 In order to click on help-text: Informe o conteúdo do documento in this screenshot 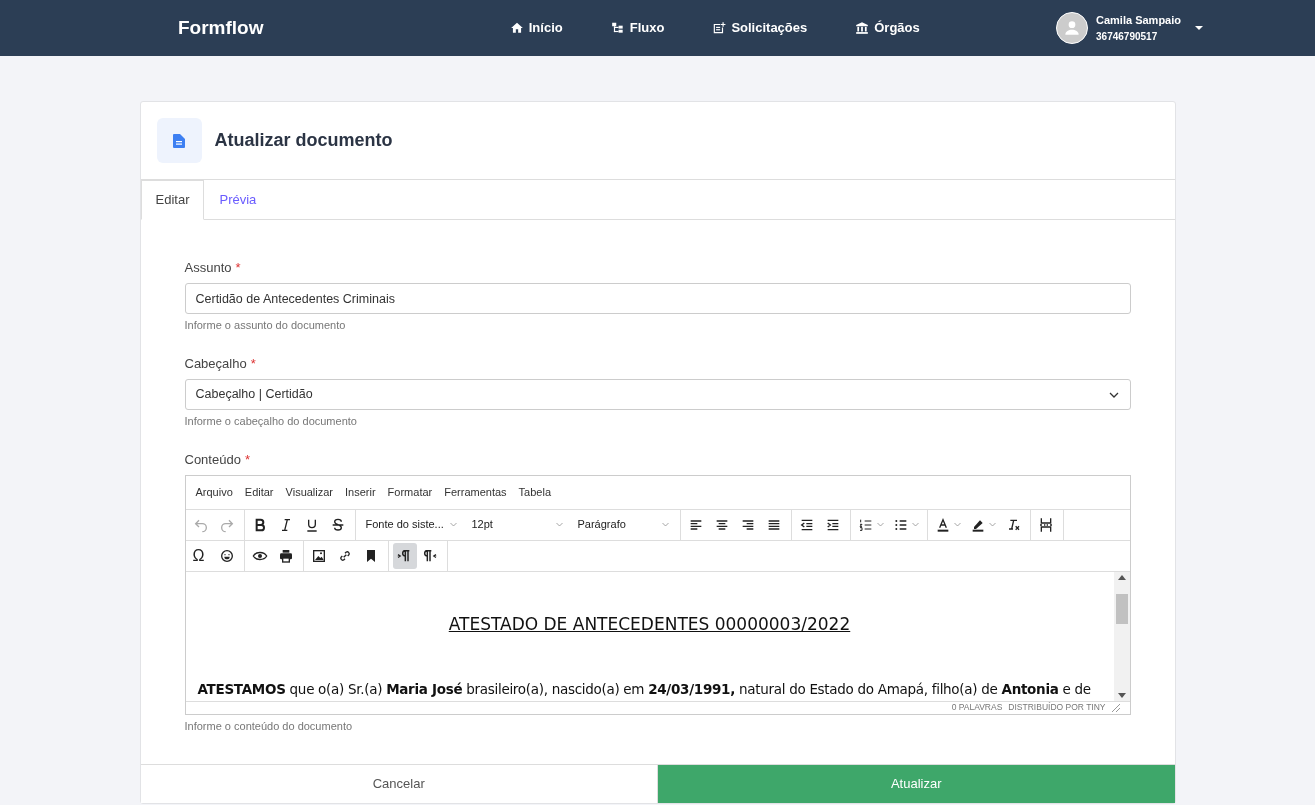, I will do `click(269, 726)`.